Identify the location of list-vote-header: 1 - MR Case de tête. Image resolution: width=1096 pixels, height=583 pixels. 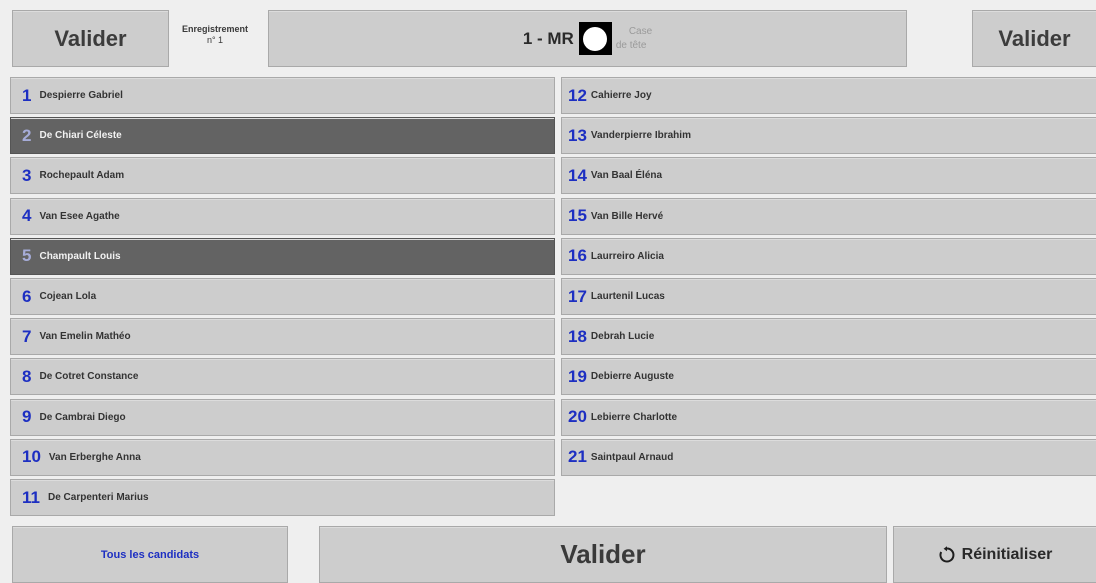
(587, 38).